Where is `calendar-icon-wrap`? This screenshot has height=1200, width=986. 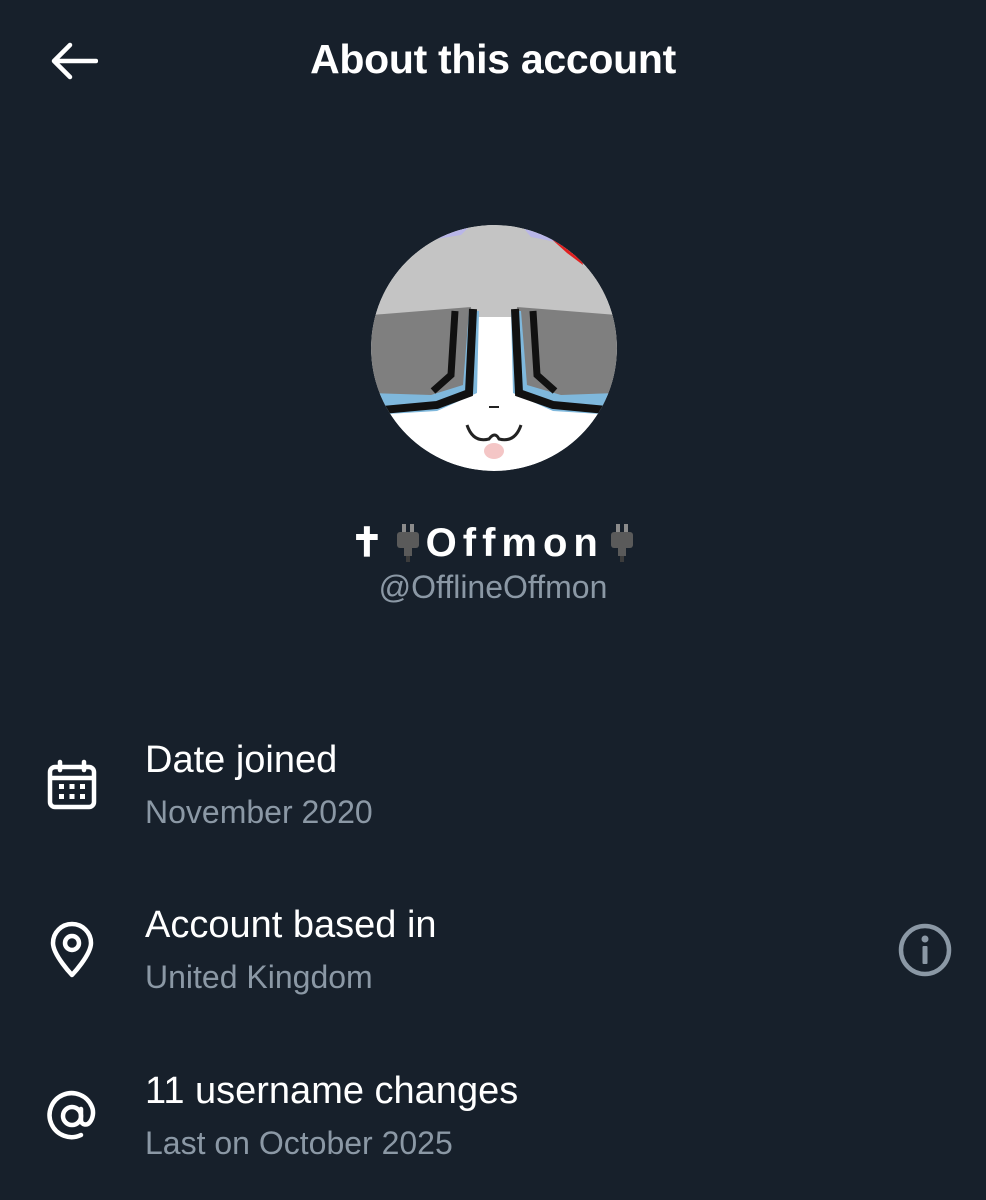
calendar-icon-wrap is located at coordinates (72, 785).